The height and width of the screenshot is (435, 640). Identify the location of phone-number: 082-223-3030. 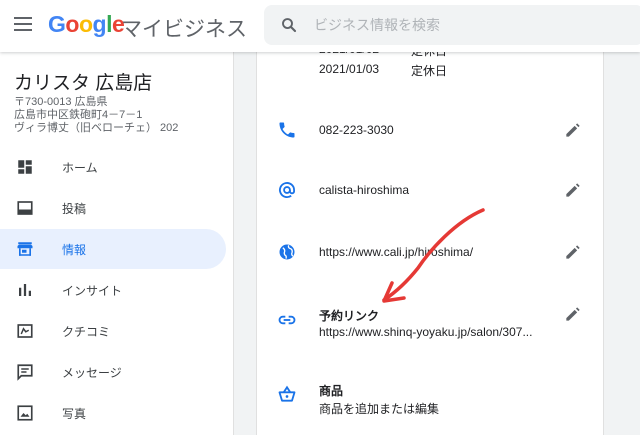
(356, 130).